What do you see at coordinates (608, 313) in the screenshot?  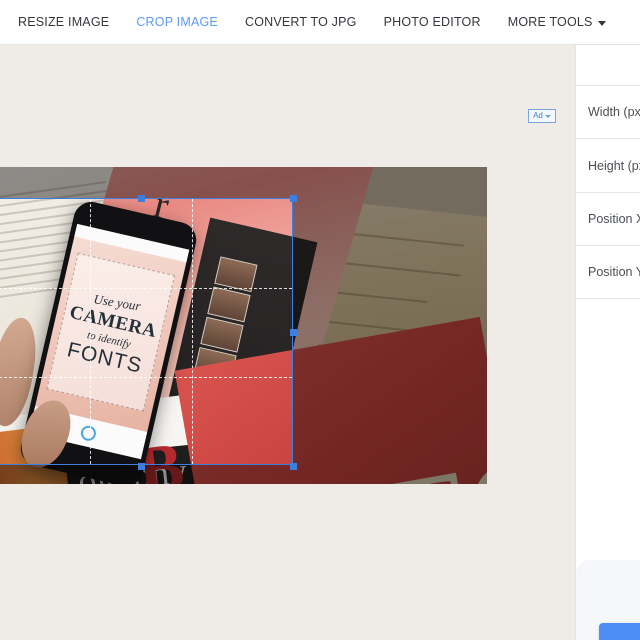 I see `sidebar-row-divider` at bounding box center [608, 313].